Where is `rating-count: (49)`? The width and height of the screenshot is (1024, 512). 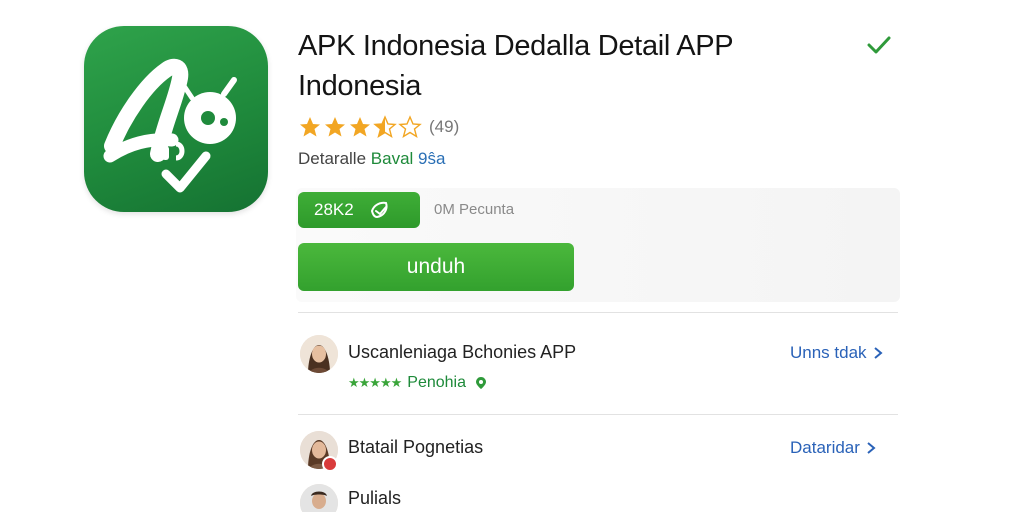
rating-count: (49) is located at coordinates (444, 126).